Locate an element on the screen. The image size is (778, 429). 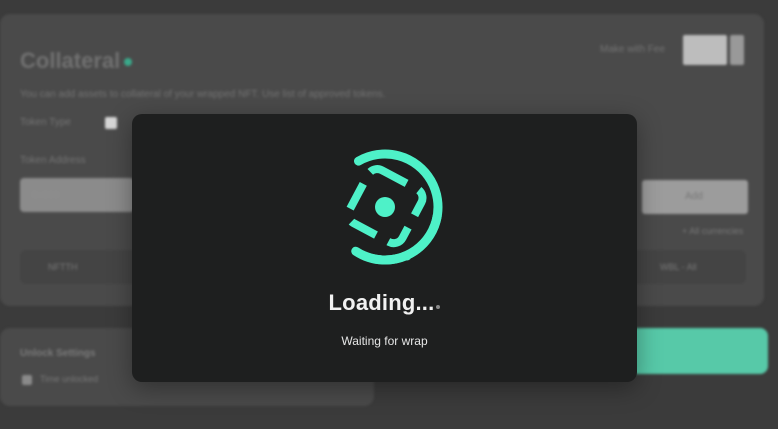
top-right-stepper is located at coordinates (737, 50).